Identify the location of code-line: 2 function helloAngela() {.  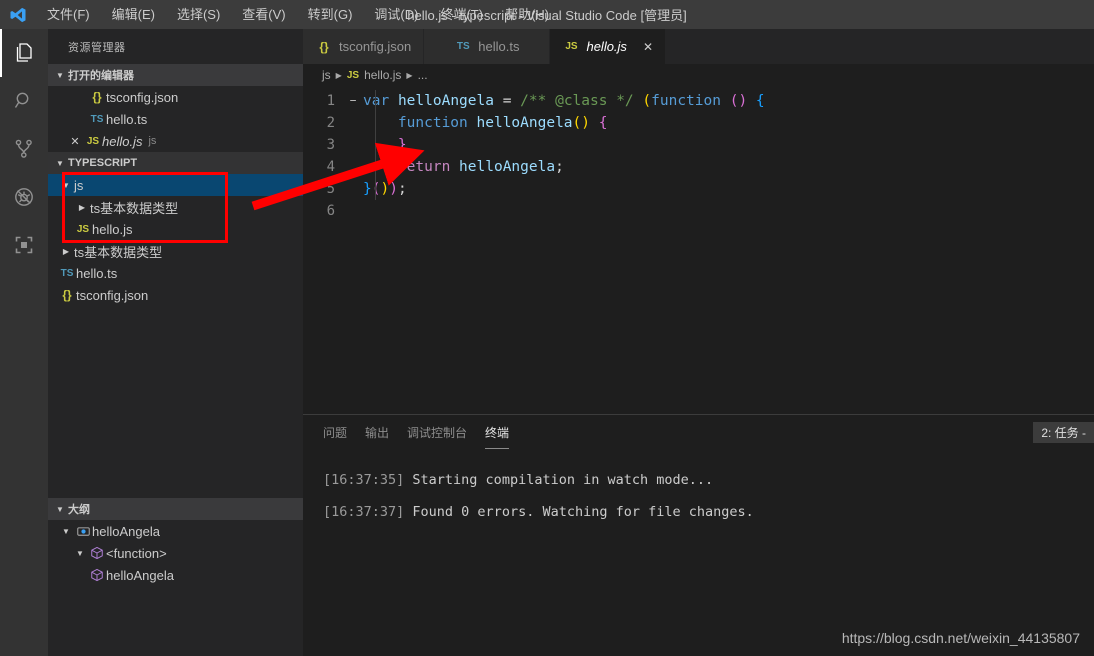
(698, 123).